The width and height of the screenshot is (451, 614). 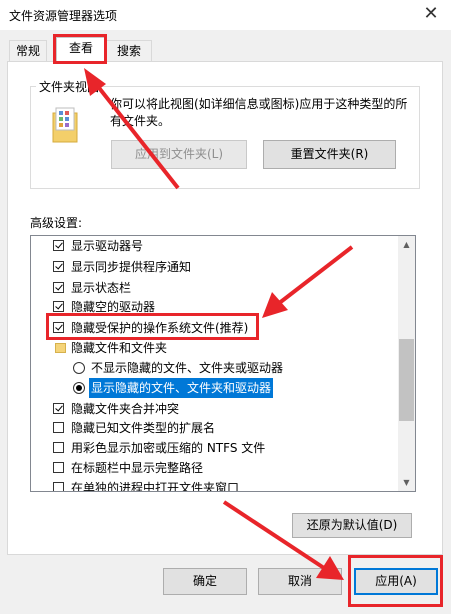 What do you see at coordinates (431, 14) in the screenshot?
I see `close-icon: ✕` at bounding box center [431, 14].